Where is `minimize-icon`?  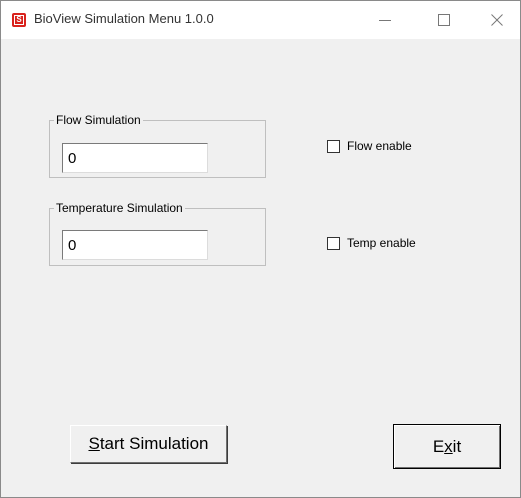
minimize-icon is located at coordinates (385, 20).